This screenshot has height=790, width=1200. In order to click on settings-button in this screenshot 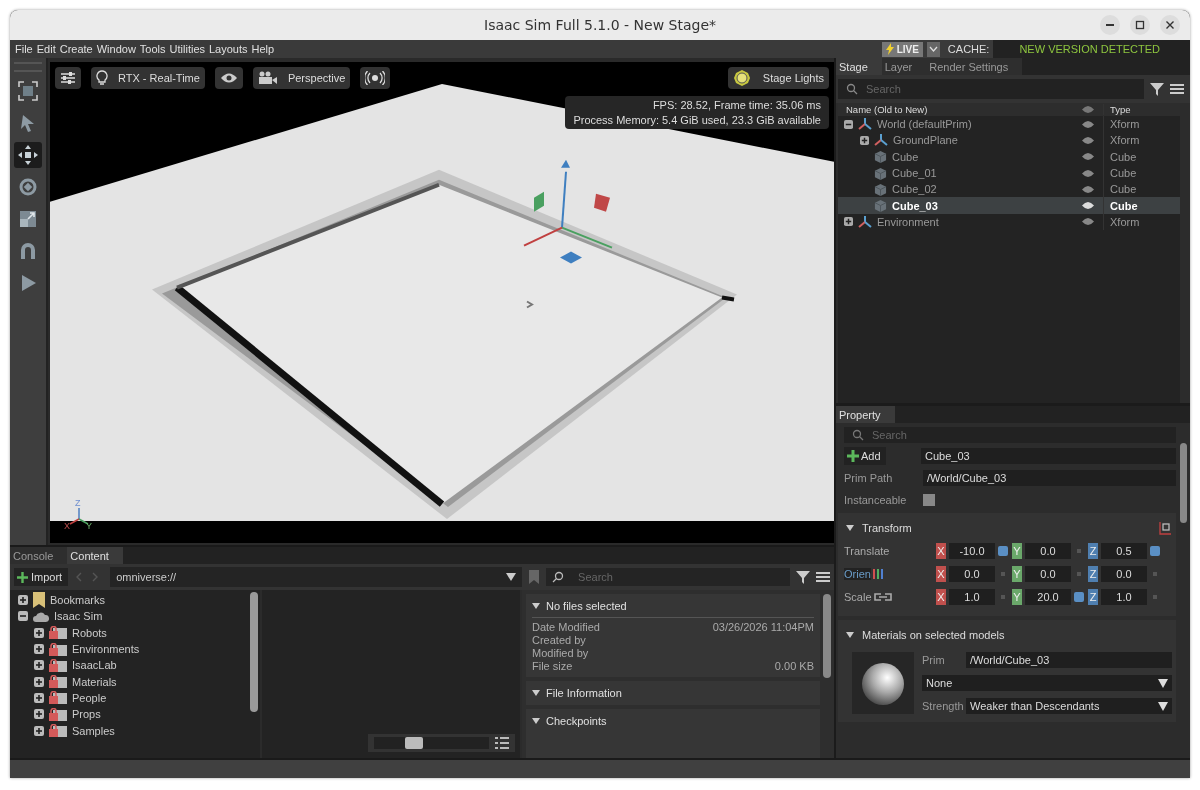, I will do `click(68, 78)`.